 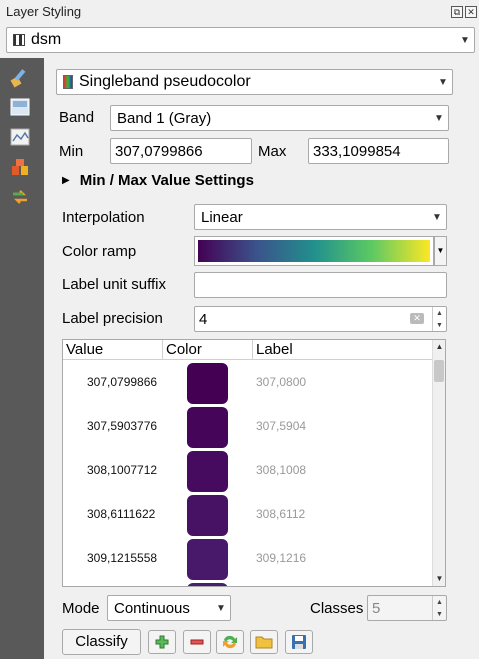 I want to click on unit-suffix-input, so click(x=320, y=285).